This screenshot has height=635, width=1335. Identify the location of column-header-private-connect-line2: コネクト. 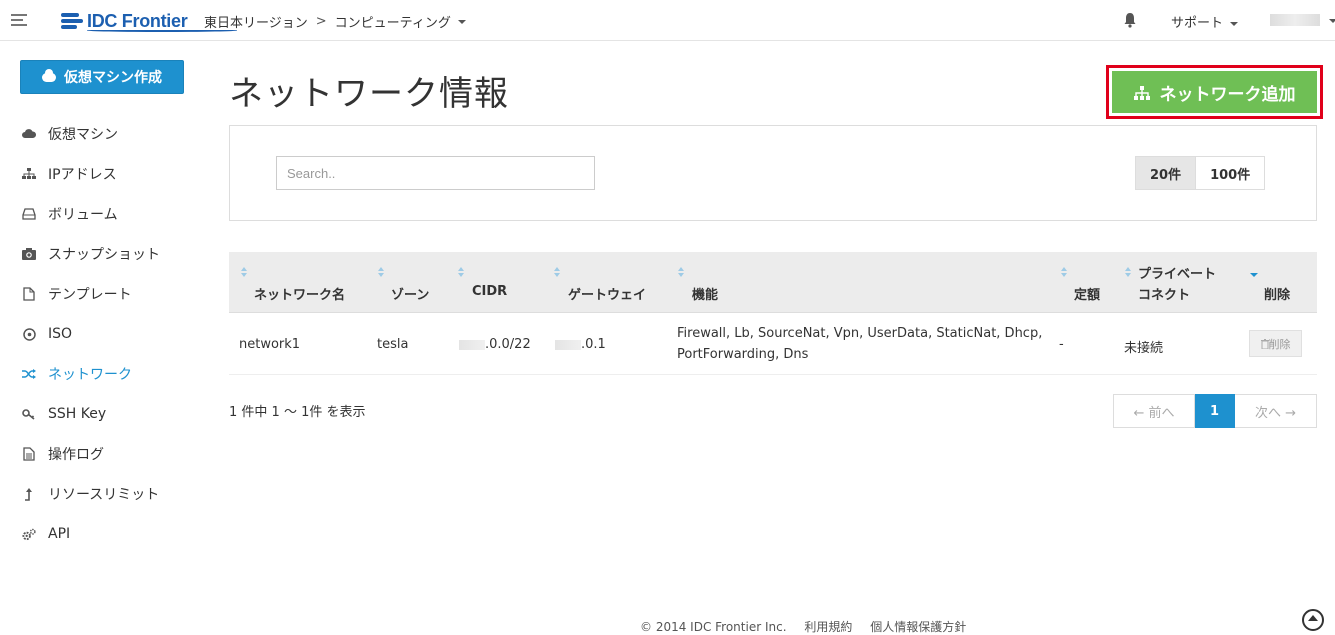
(1164, 293).